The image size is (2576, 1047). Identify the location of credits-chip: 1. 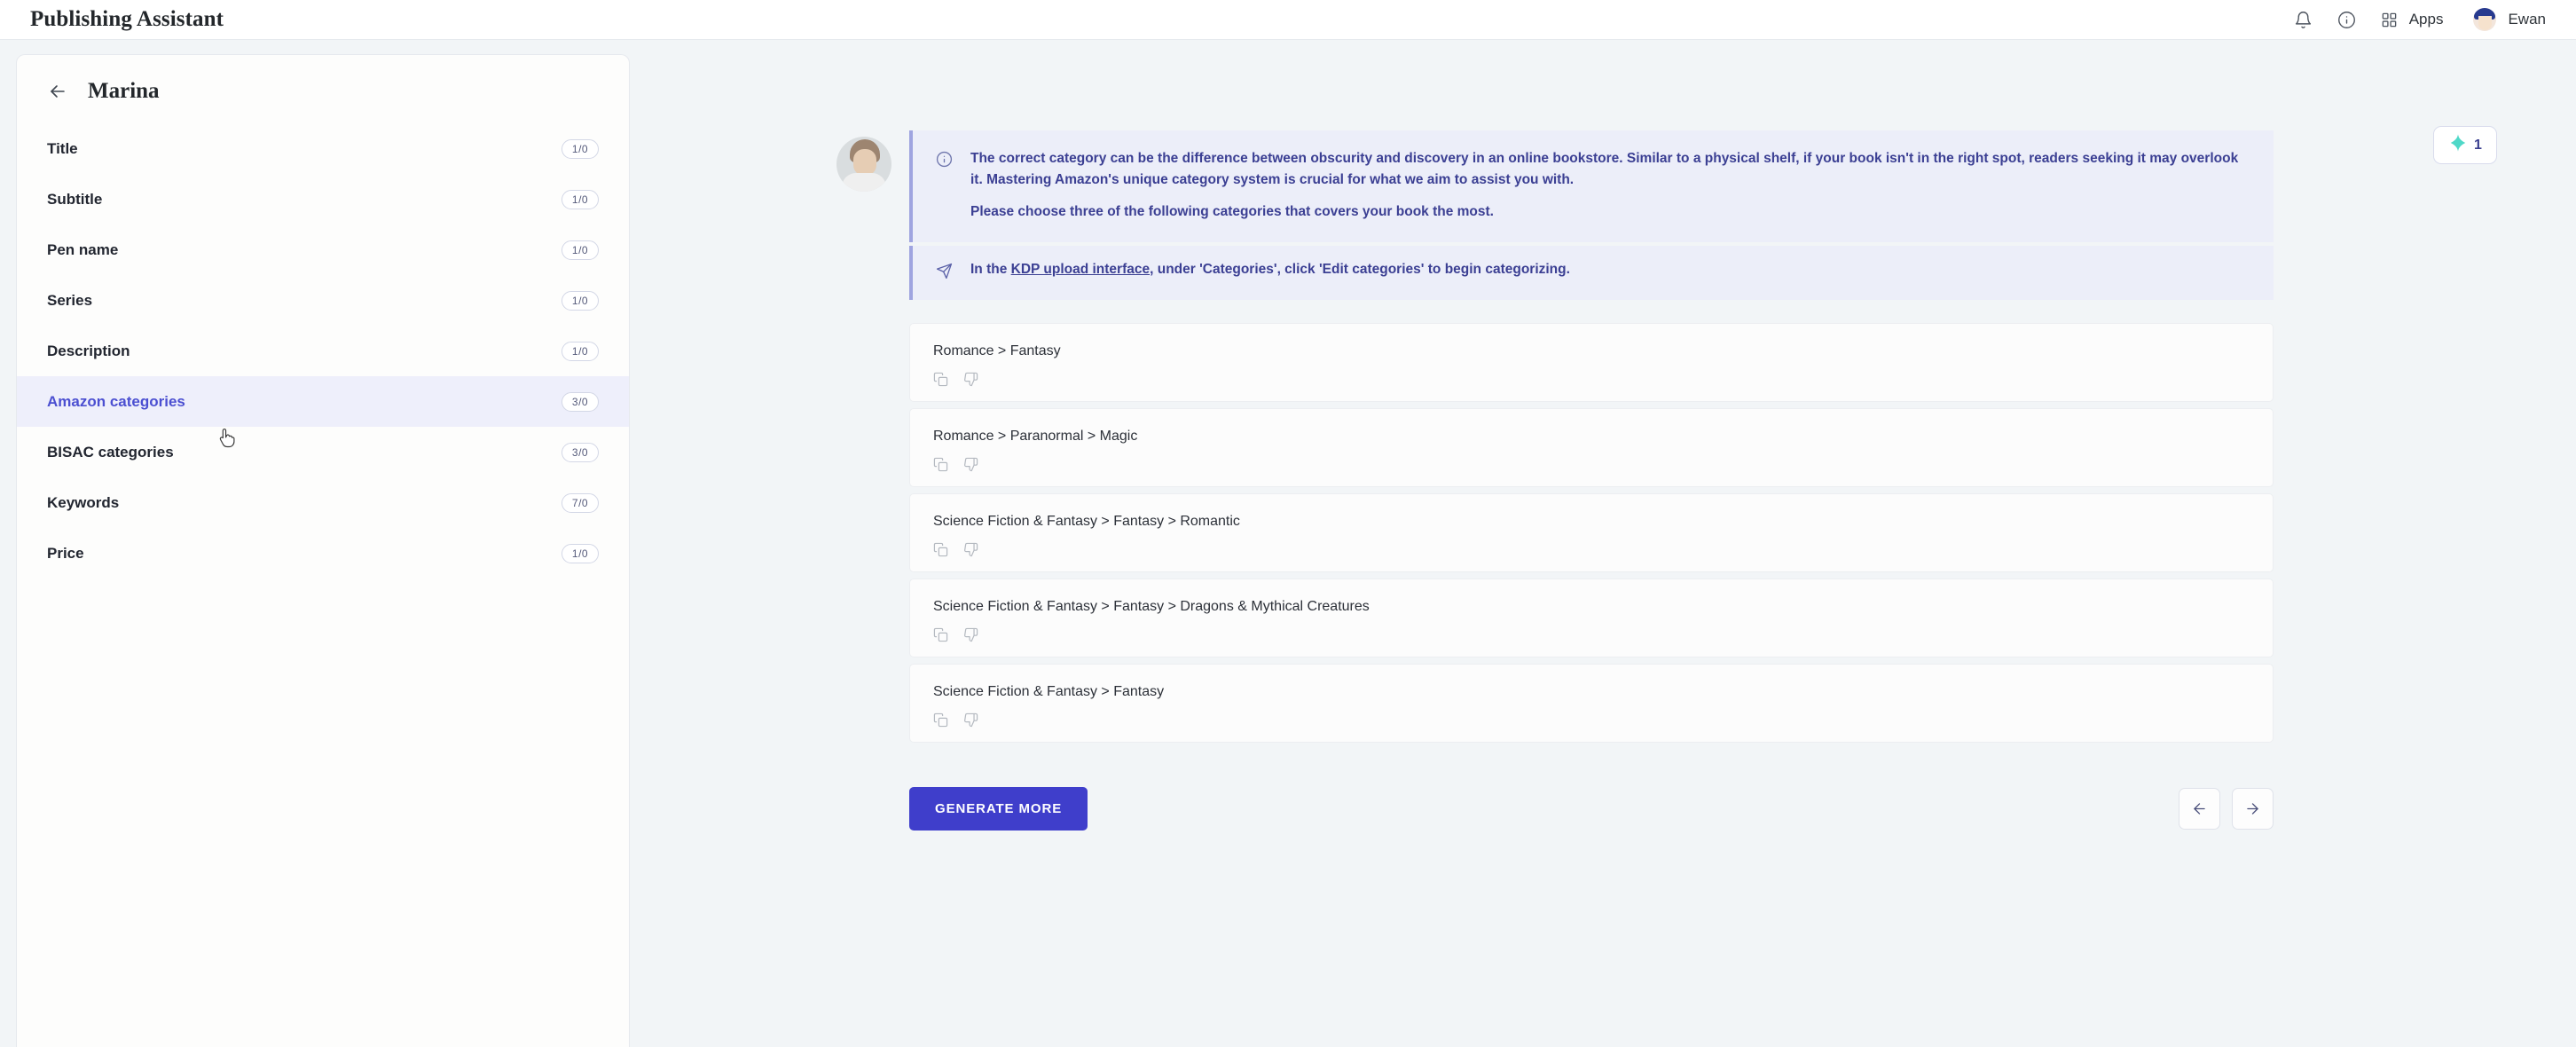
(2465, 145).